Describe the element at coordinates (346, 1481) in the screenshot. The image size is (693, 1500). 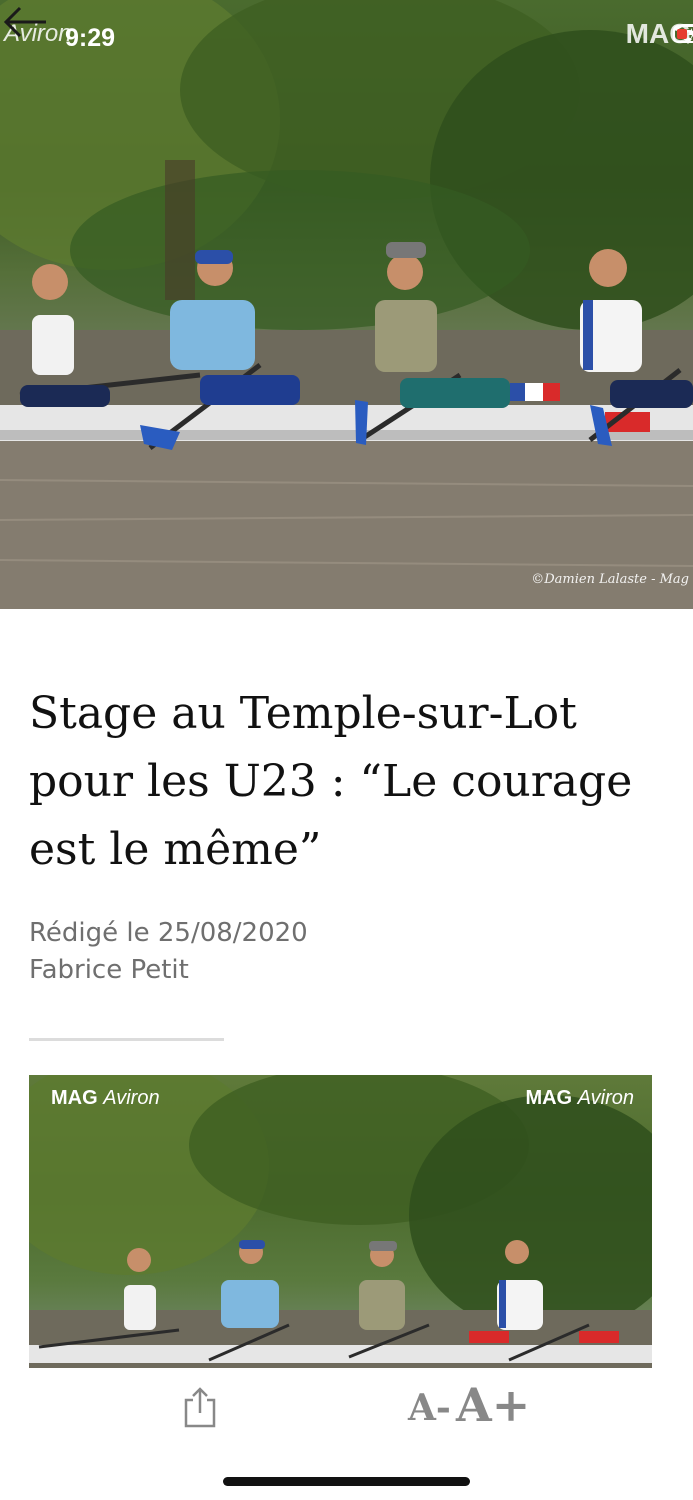
I see `home-indicator` at that location.